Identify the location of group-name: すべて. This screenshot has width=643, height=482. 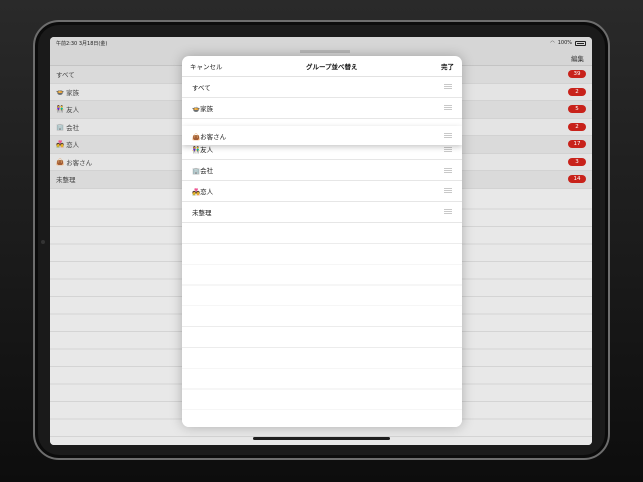
(65, 75).